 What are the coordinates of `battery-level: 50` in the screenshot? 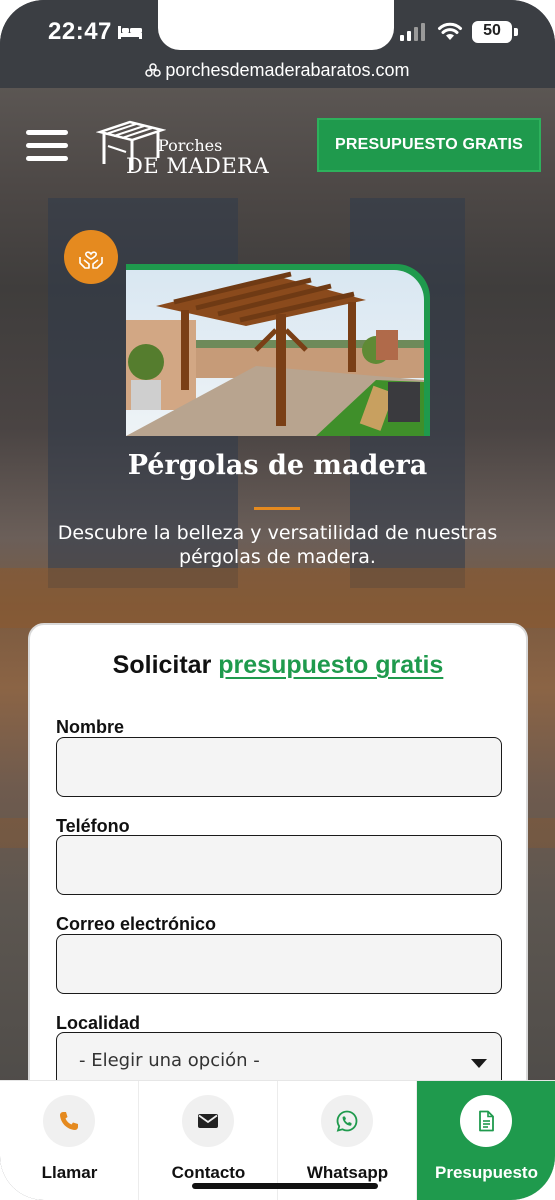 It's located at (492, 30).